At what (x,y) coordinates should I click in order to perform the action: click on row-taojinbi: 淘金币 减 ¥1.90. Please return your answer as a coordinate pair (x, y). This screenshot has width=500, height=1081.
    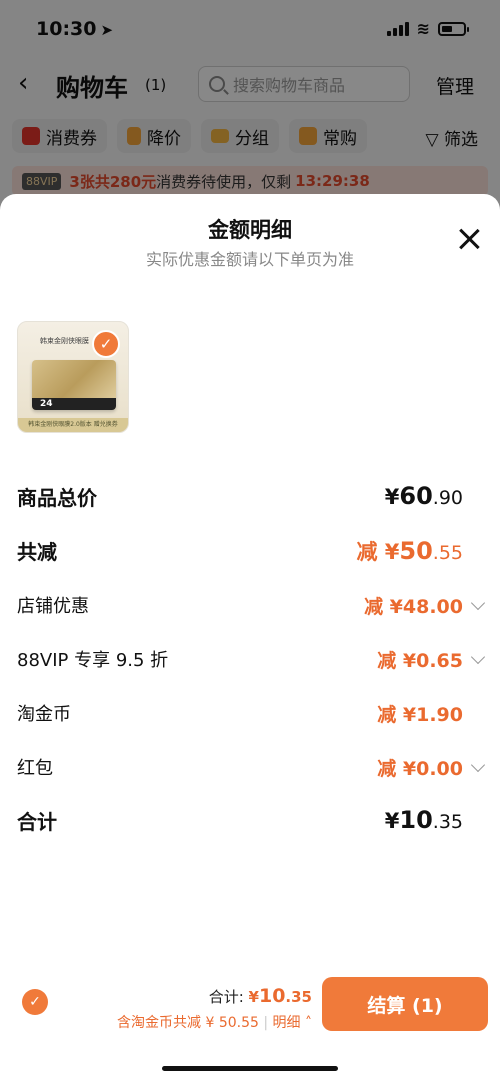
    Looking at the image, I should click on (250, 715).